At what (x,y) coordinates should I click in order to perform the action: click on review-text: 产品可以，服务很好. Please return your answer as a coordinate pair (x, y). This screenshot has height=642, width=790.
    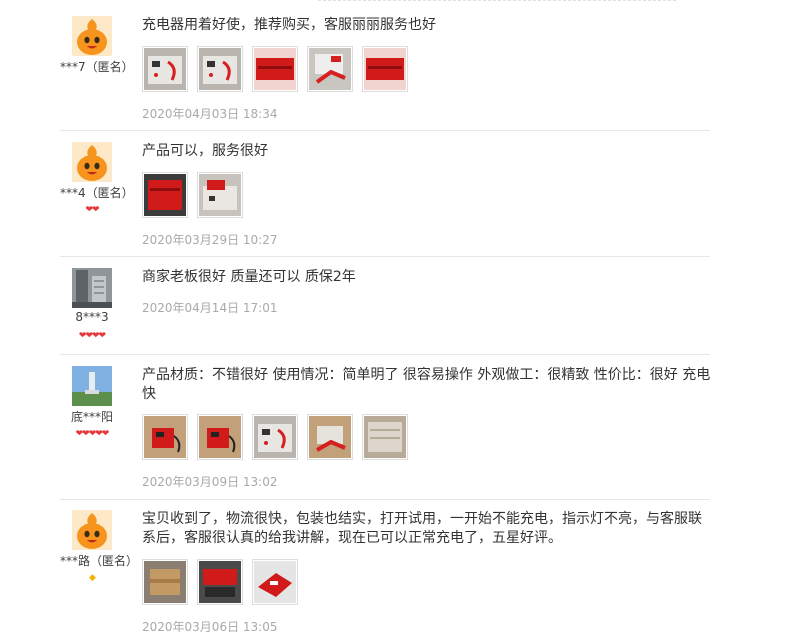
    Looking at the image, I should click on (205, 151).